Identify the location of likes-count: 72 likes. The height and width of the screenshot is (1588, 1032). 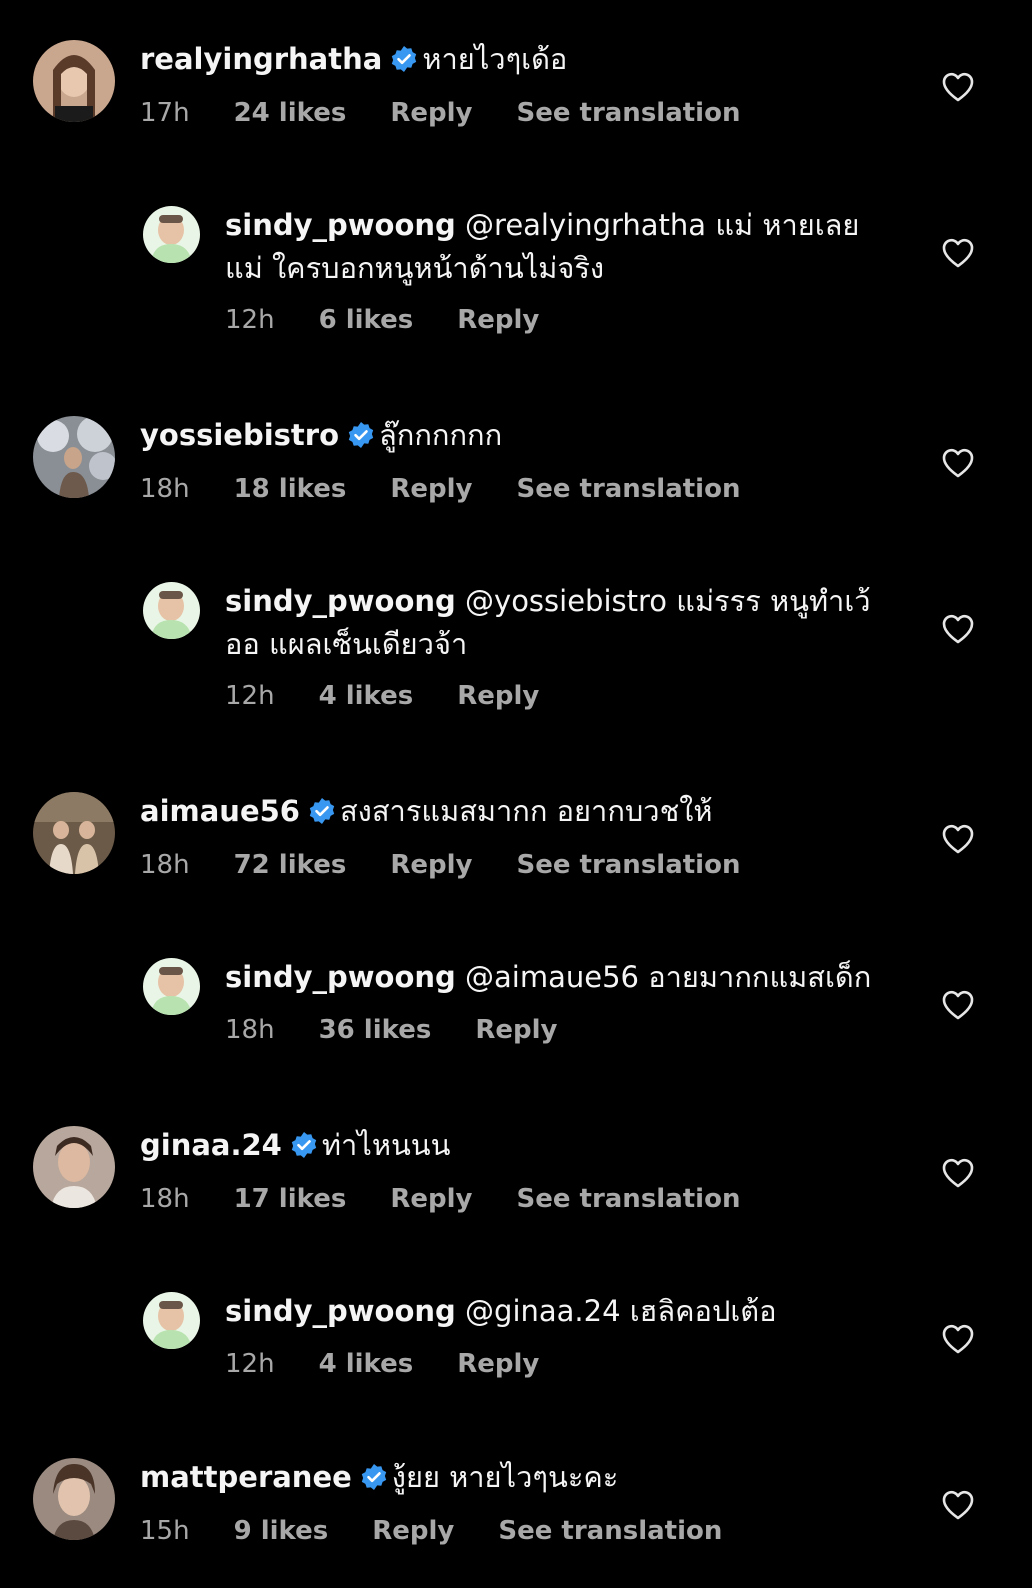
(290, 865).